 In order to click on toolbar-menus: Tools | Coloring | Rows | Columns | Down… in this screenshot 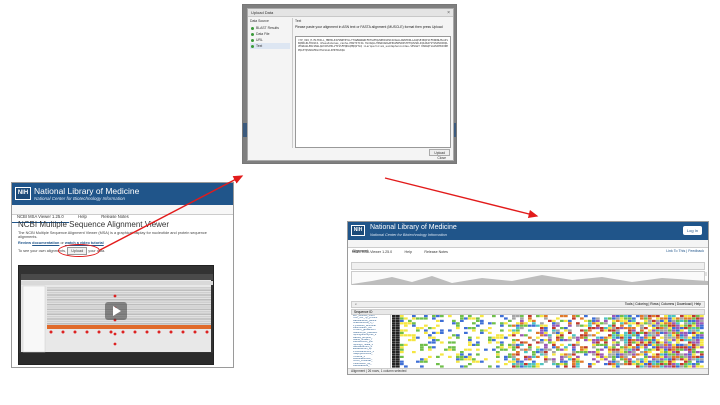, I will do `click(663, 304)`.